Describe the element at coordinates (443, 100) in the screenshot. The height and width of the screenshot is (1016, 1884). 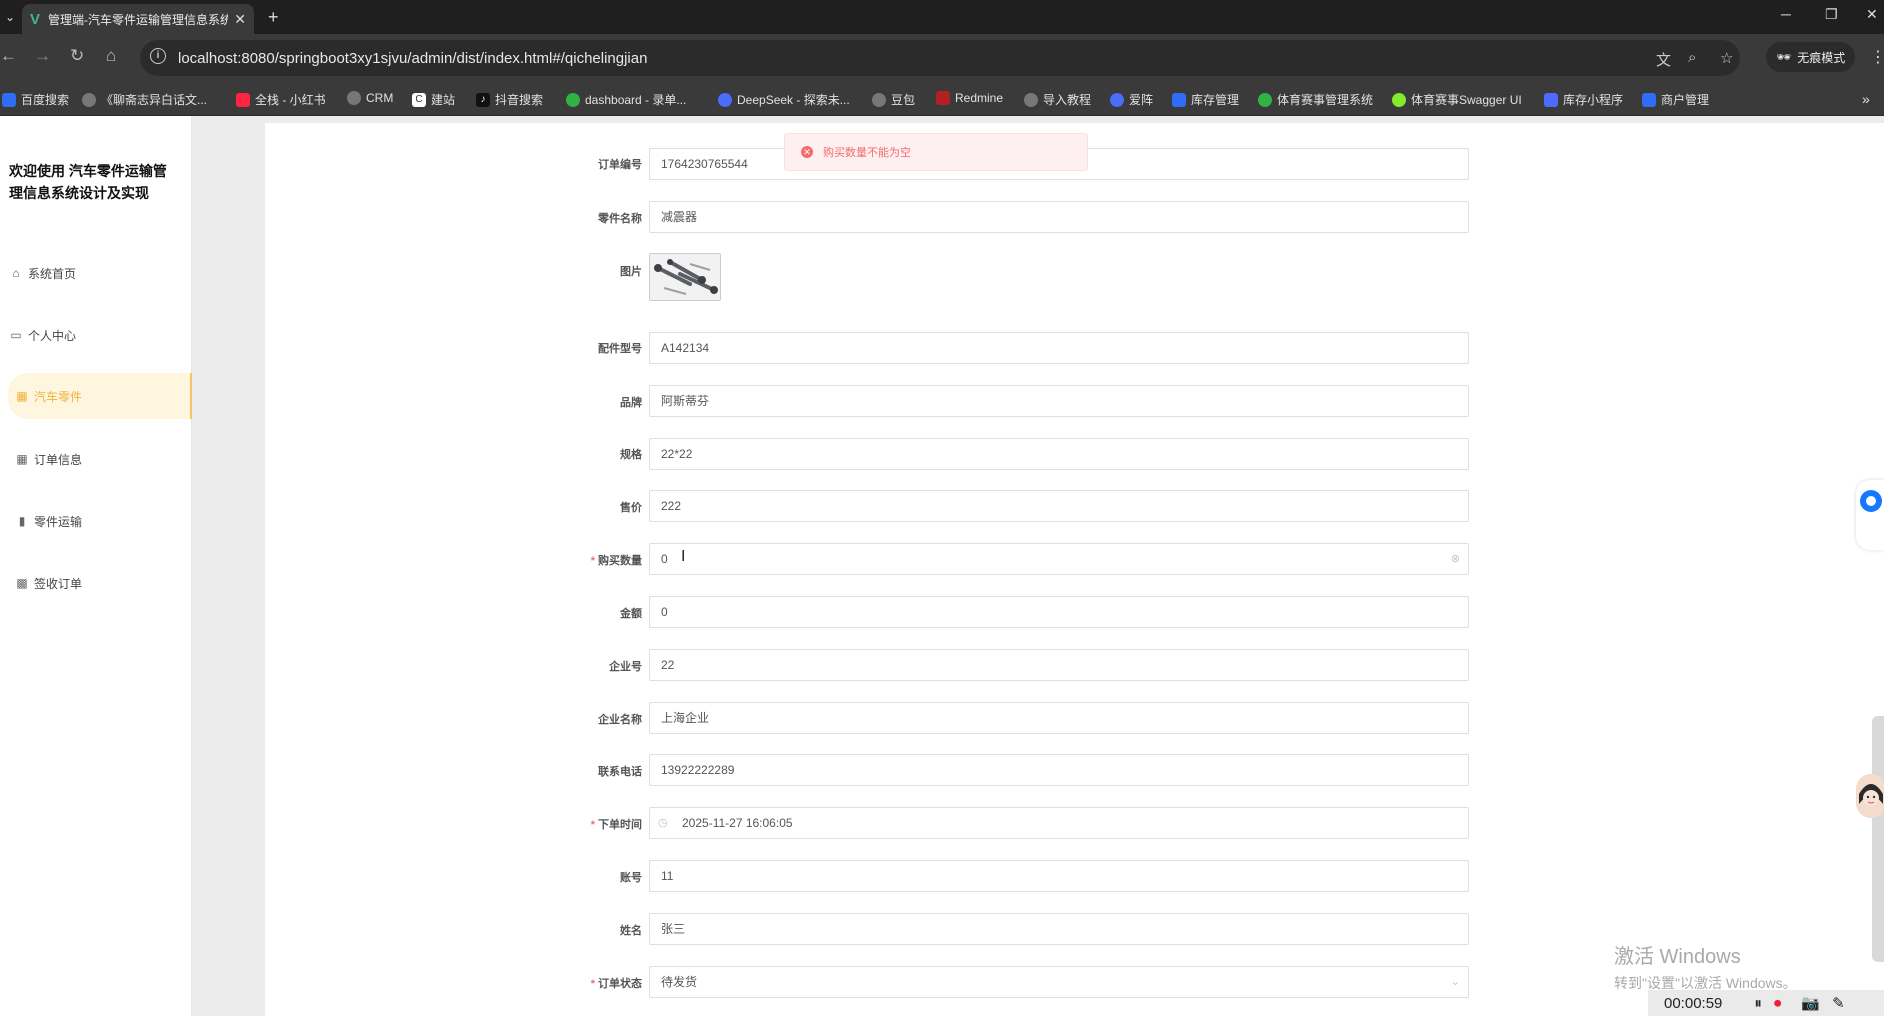
I see `bookmark-label: 建站` at that location.